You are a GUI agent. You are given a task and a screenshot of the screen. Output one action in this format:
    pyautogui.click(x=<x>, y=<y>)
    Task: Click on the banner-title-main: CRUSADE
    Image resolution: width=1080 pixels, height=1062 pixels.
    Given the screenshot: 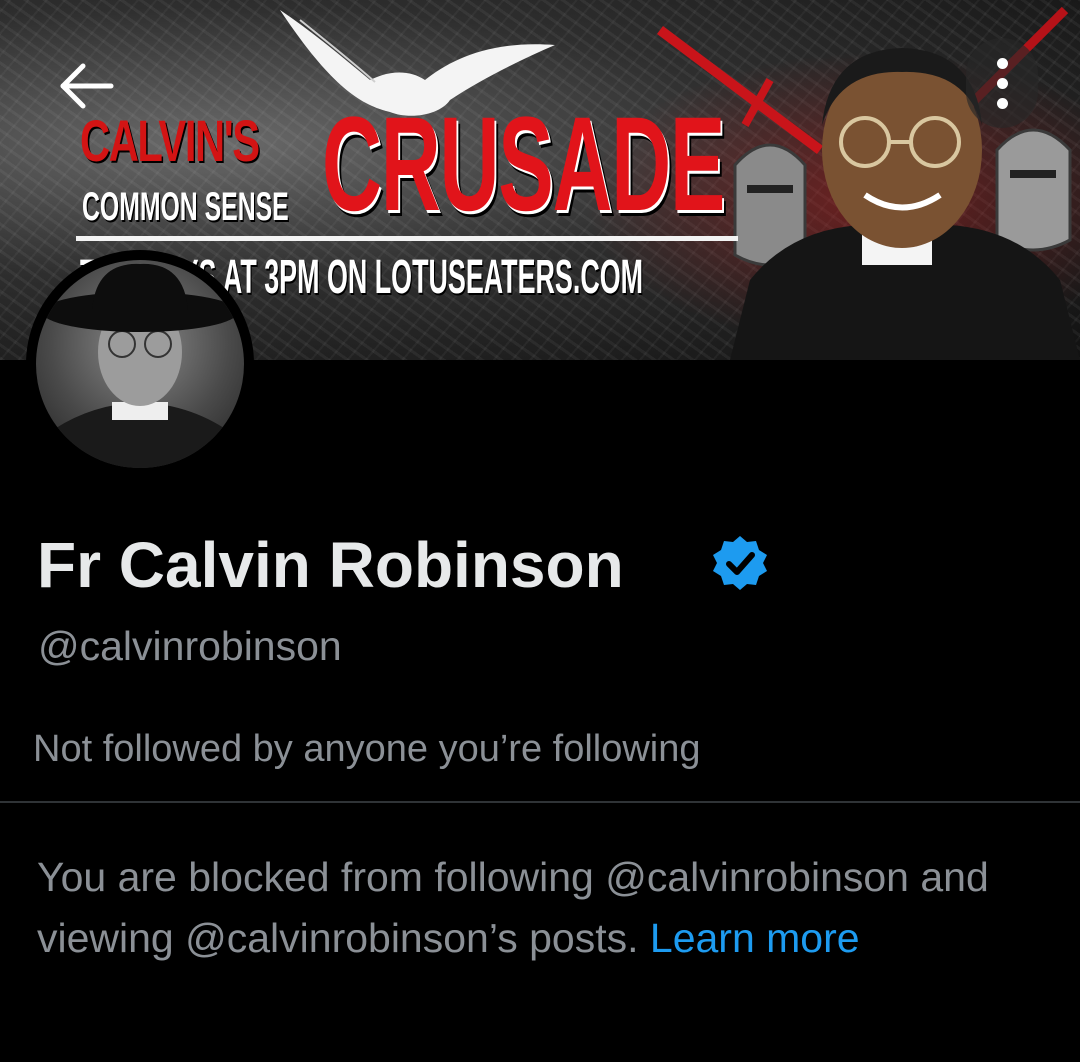 What is the action you would take?
    pyautogui.click(x=523, y=164)
    